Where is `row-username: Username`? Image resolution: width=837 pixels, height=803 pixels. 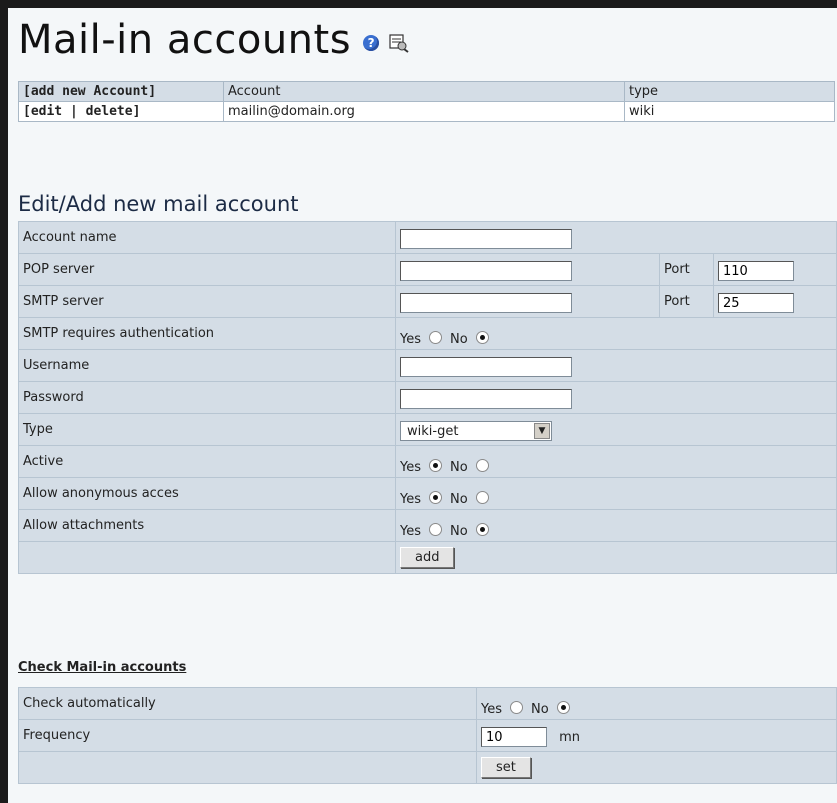
row-username: Username is located at coordinates (427, 365).